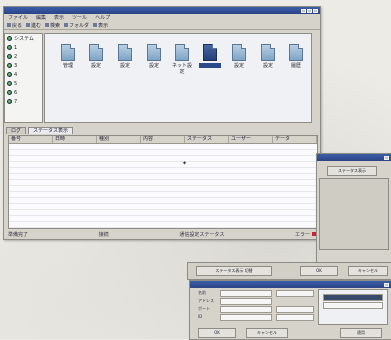 The height and width of the screenshot is (340, 391). Describe the element at coordinates (9, 25) in the screenshot. I see `back-icon` at that location.